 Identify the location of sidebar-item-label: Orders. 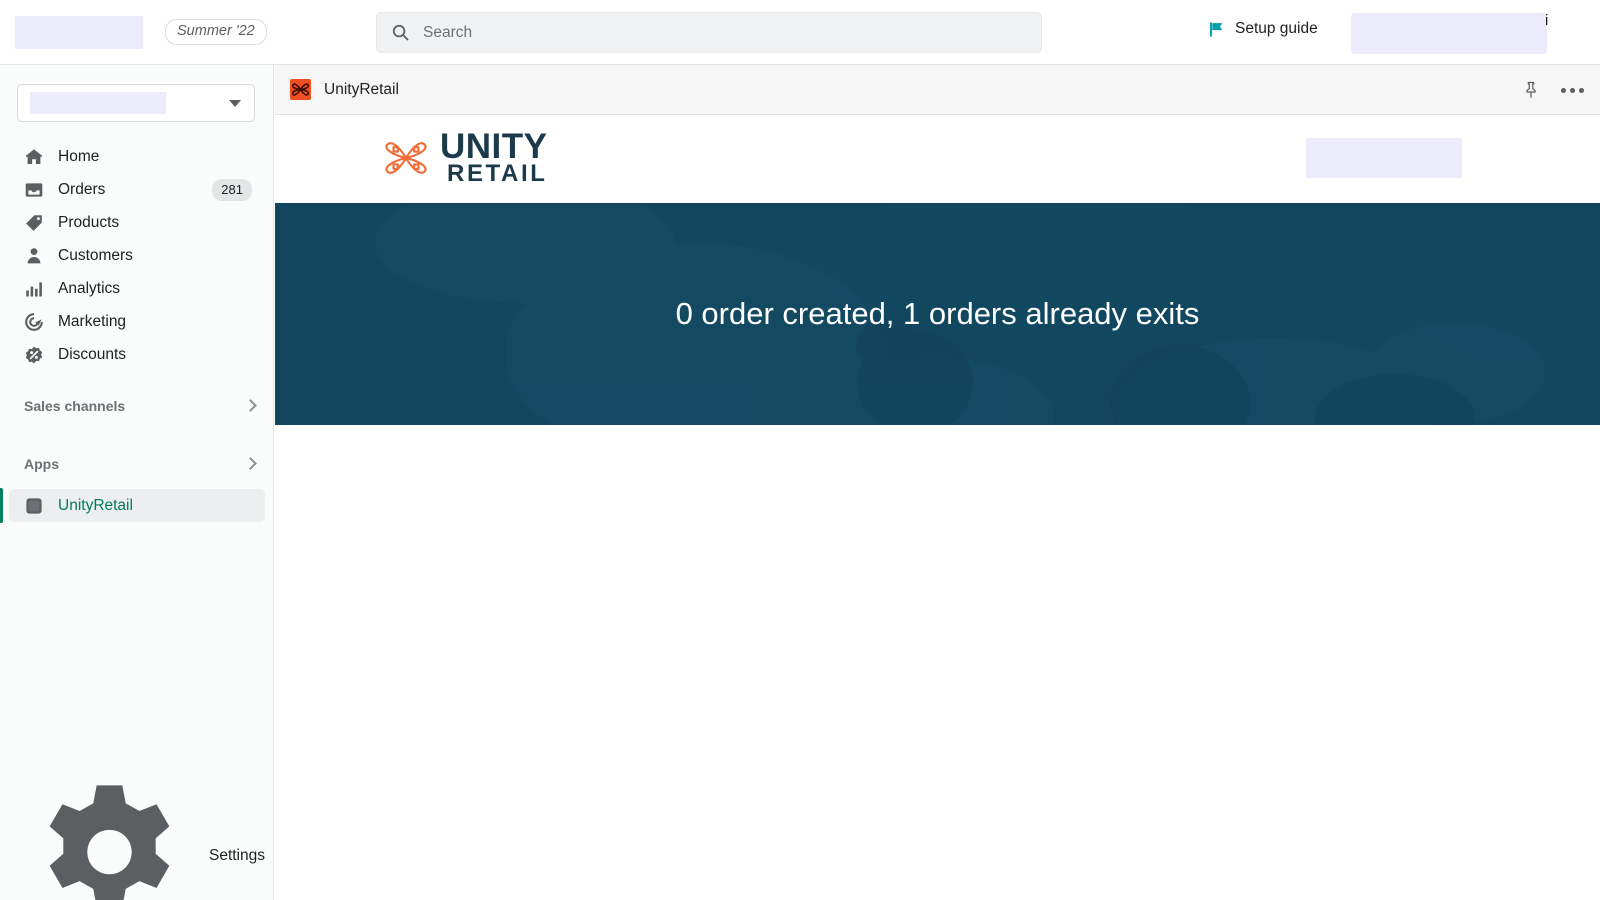
(82, 189).